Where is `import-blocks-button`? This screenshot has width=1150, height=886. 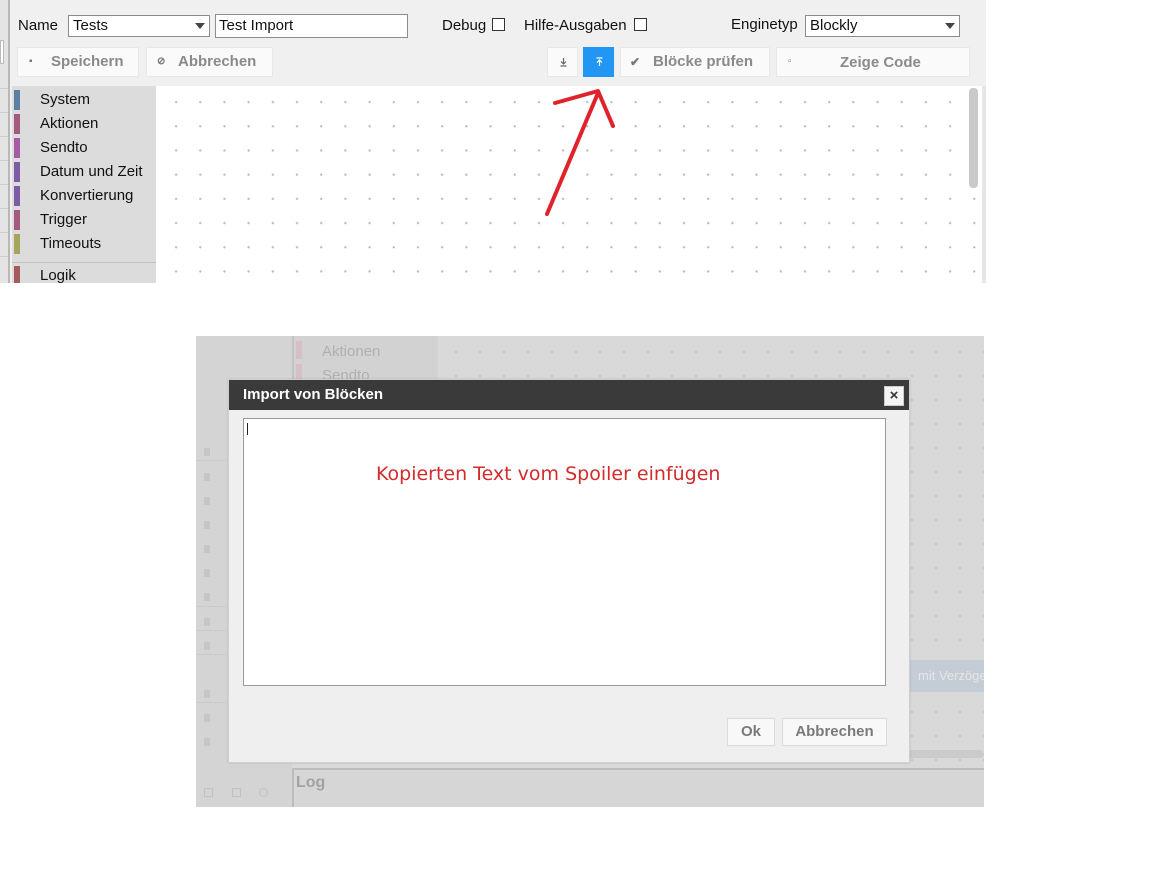
import-blocks-button is located at coordinates (598, 62).